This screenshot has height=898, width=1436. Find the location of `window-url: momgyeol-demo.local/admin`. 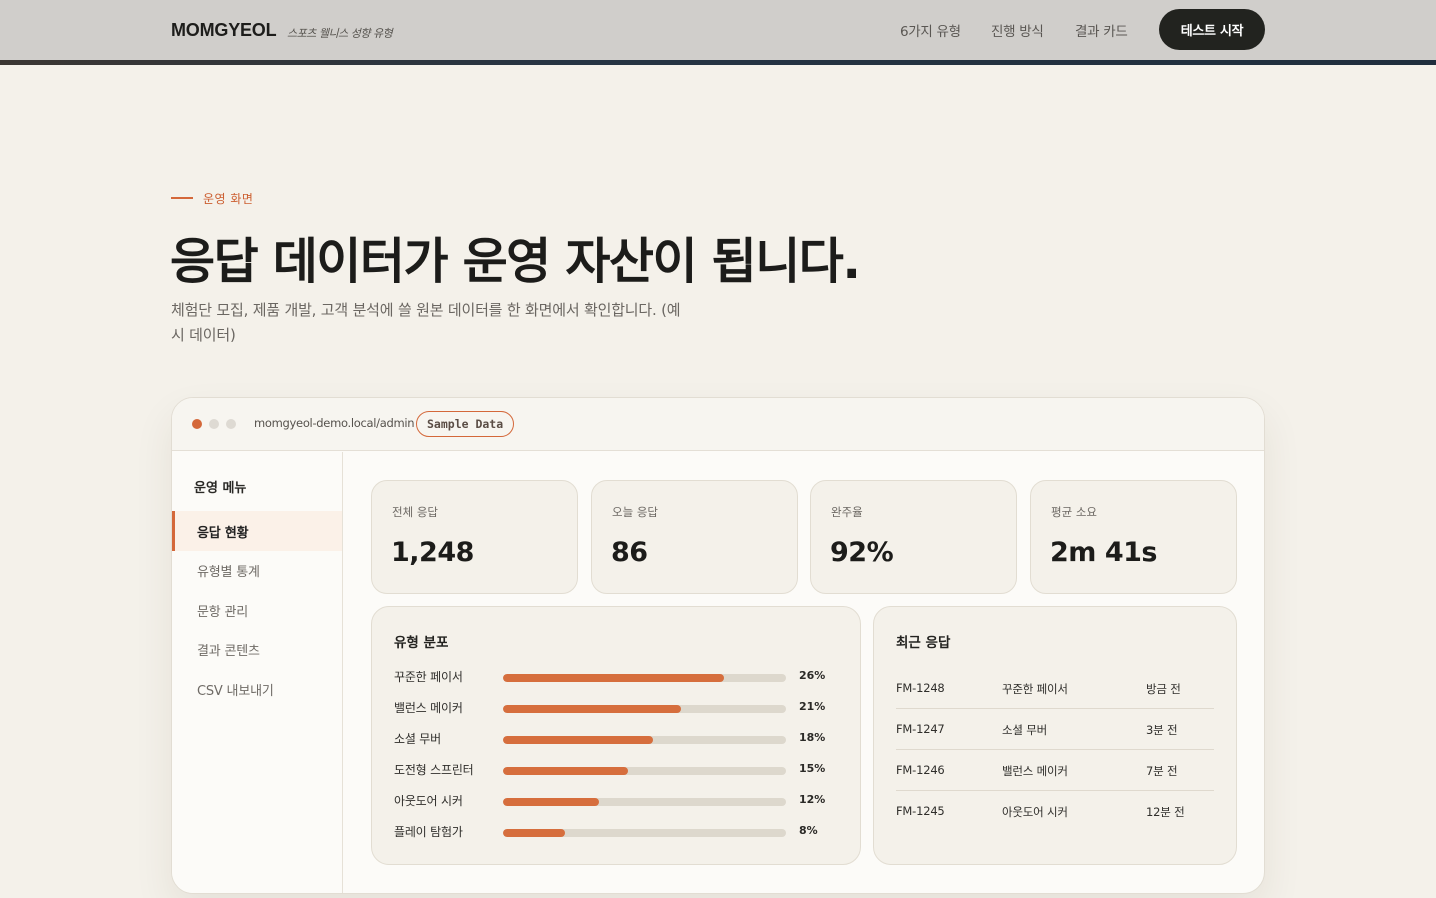

window-url: momgyeol-demo.local/admin is located at coordinates (334, 423).